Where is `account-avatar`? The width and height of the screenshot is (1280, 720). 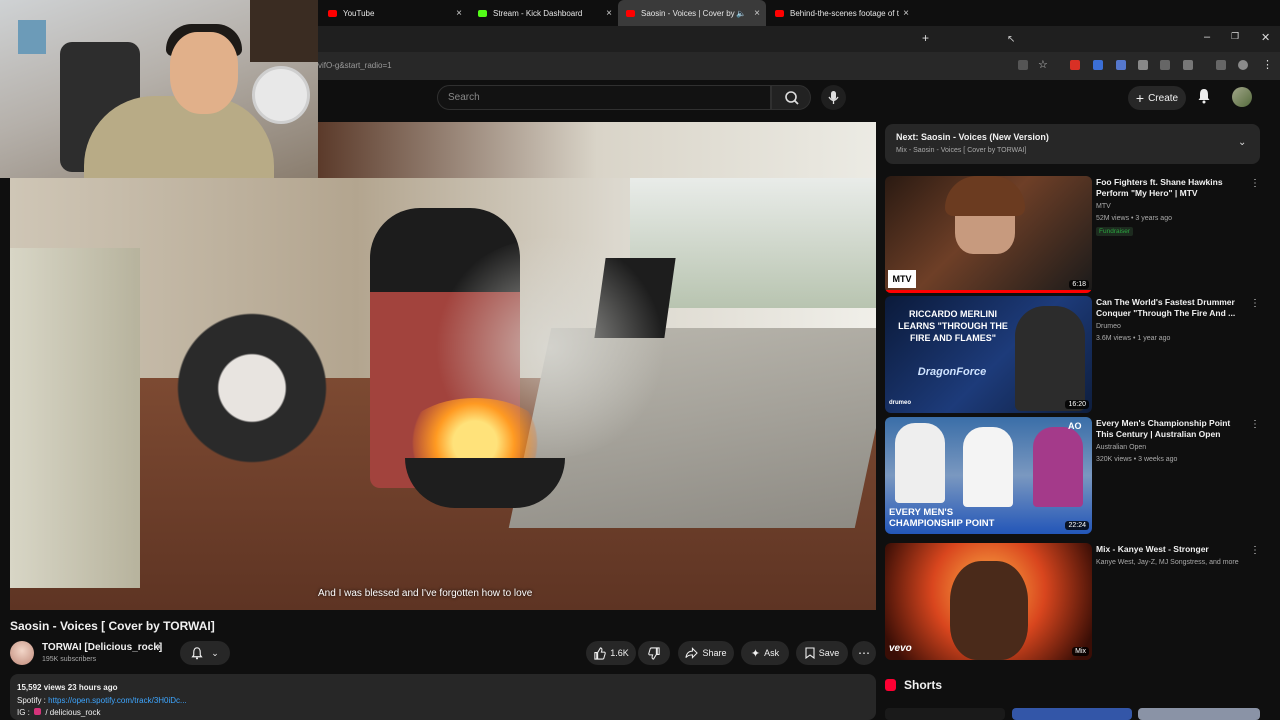
account-avatar is located at coordinates (1242, 97).